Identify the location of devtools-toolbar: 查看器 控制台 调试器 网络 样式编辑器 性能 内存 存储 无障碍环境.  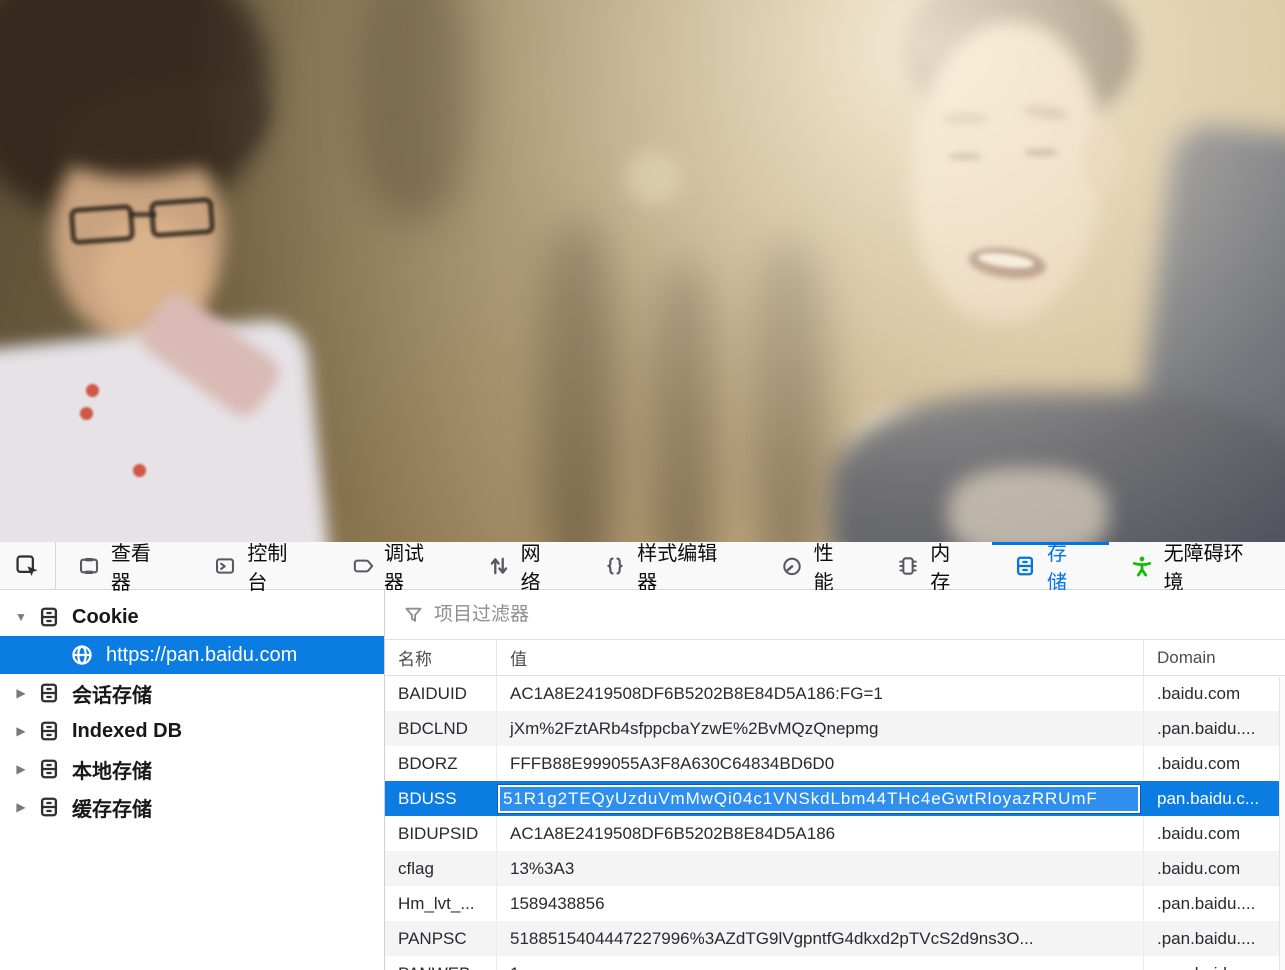
(642, 568).